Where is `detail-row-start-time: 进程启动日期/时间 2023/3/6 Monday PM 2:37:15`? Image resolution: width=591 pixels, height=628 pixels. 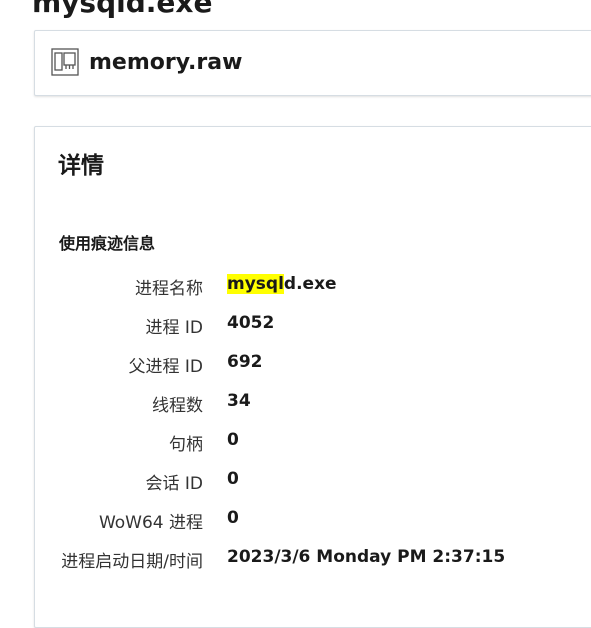 detail-row-start-time: 进程启动日期/时间 2023/3/6 Monday PM 2:37:15 is located at coordinates (313, 559).